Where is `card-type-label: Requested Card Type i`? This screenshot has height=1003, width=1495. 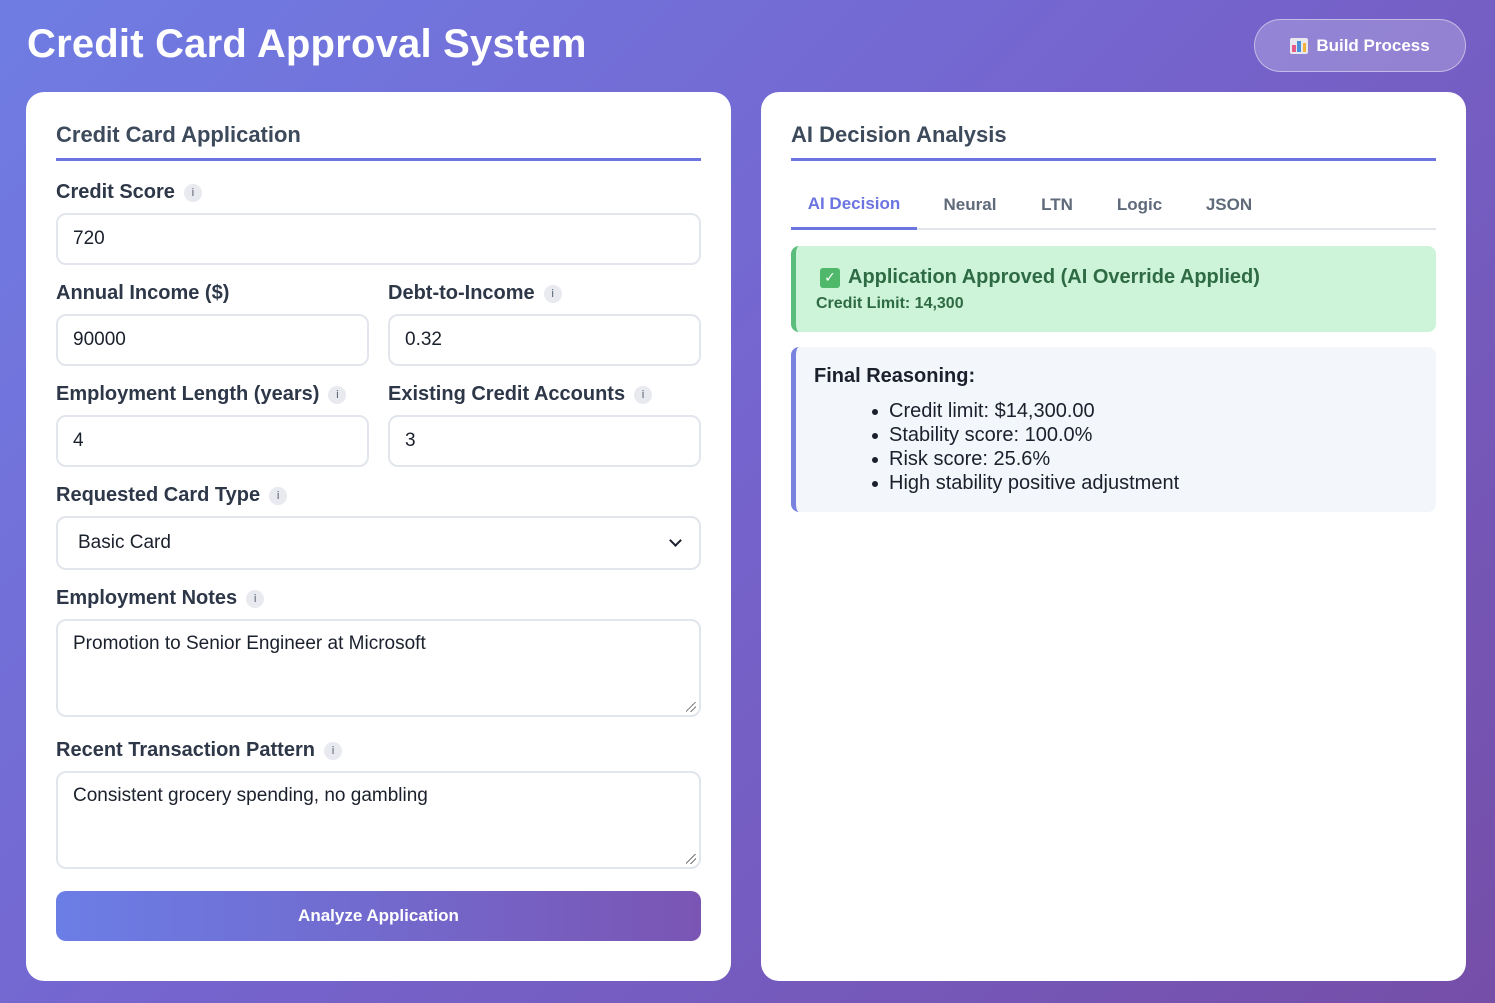 card-type-label: Requested Card Type i is located at coordinates (172, 495).